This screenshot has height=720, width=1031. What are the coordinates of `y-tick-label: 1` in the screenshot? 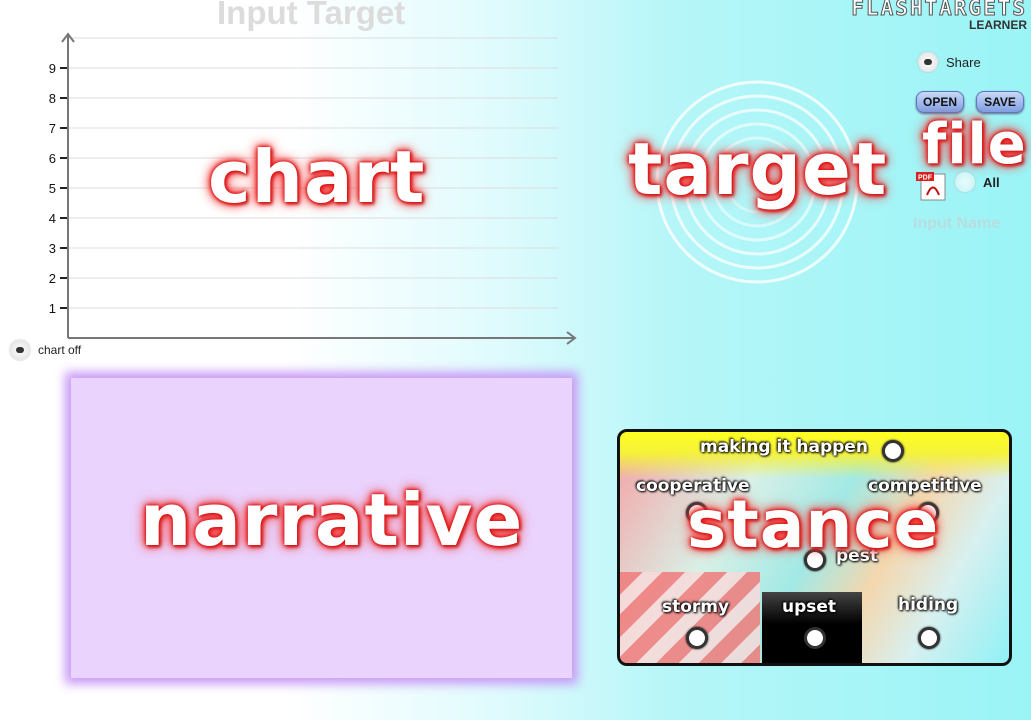 It's located at (52, 308).